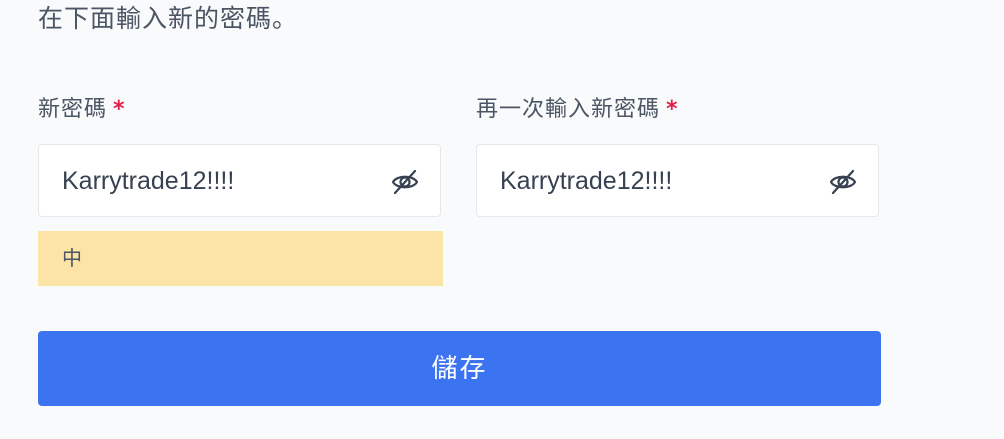  I want to click on confirm-password-field: 再一次輸入新密碼 * Karrytrade12!!!!, so click(678, 156).